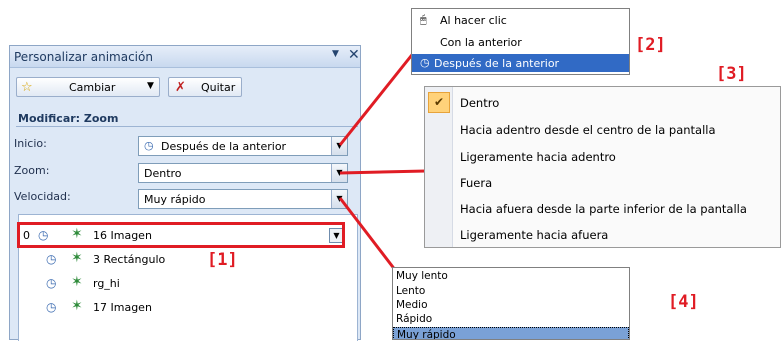 Image resolution: width=783 pixels, height=341 pixels. I want to click on menu-item-label: Ligeramente hacia afuera, so click(534, 235).